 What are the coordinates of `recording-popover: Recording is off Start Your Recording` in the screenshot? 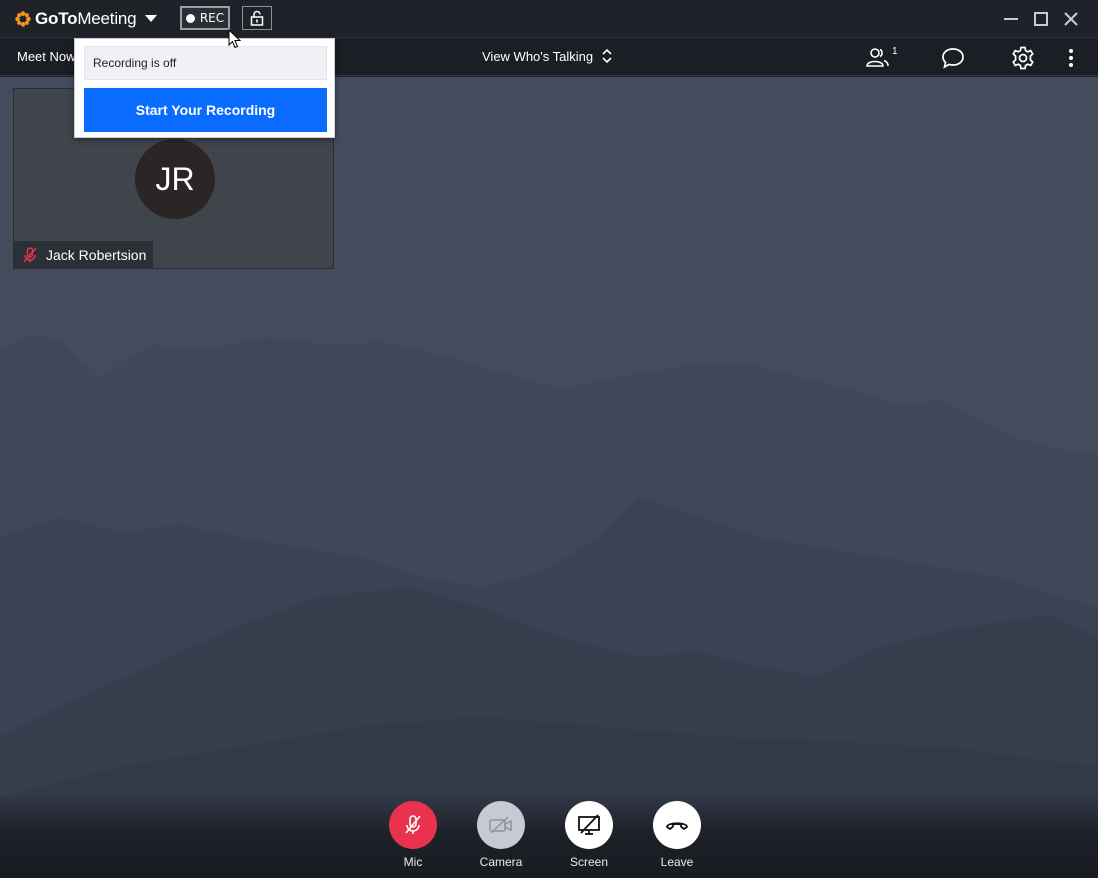 It's located at (204, 88).